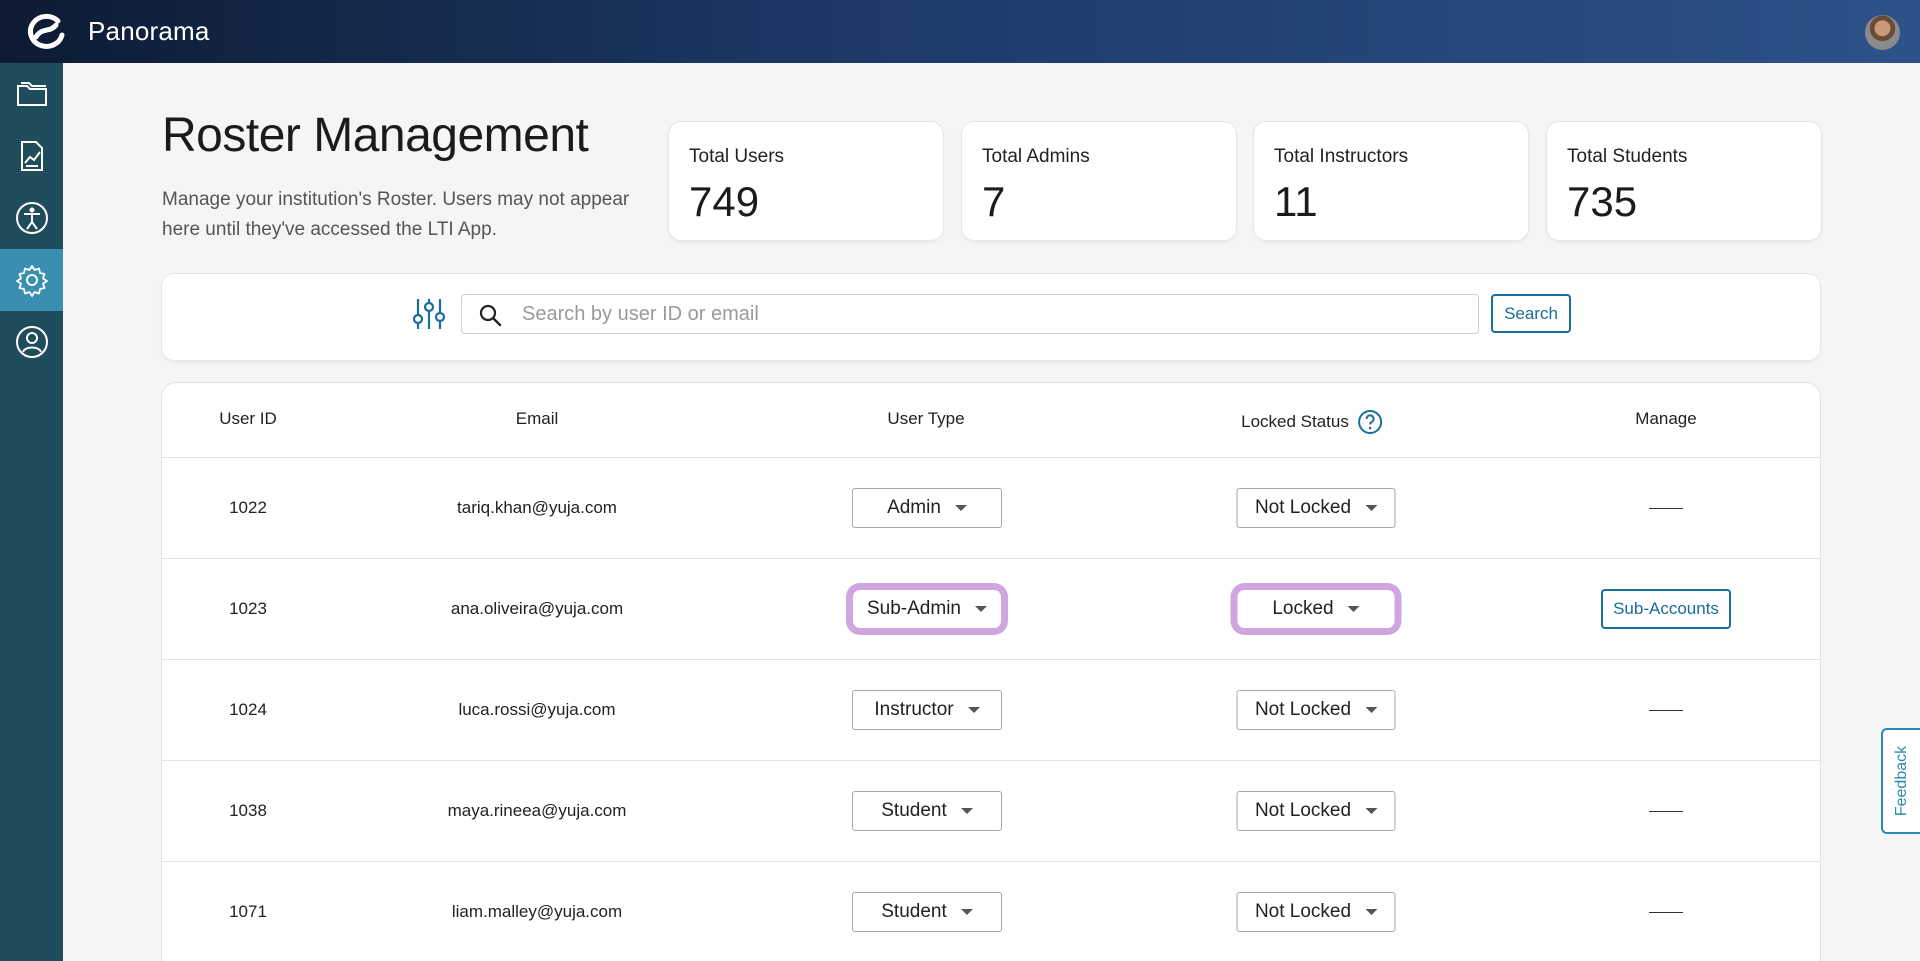 This screenshot has height=961, width=1920. What do you see at coordinates (1303, 608) in the screenshot?
I see `locked-status-value: Locked` at bounding box center [1303, 608].